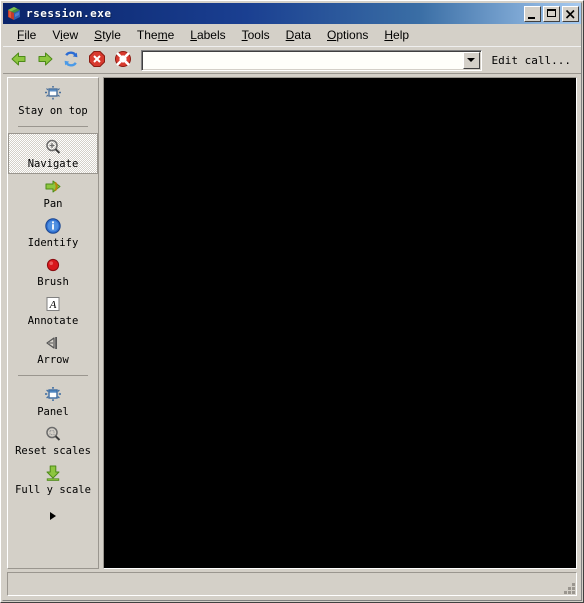  I want to click on panel-icon, so click(53, 395).